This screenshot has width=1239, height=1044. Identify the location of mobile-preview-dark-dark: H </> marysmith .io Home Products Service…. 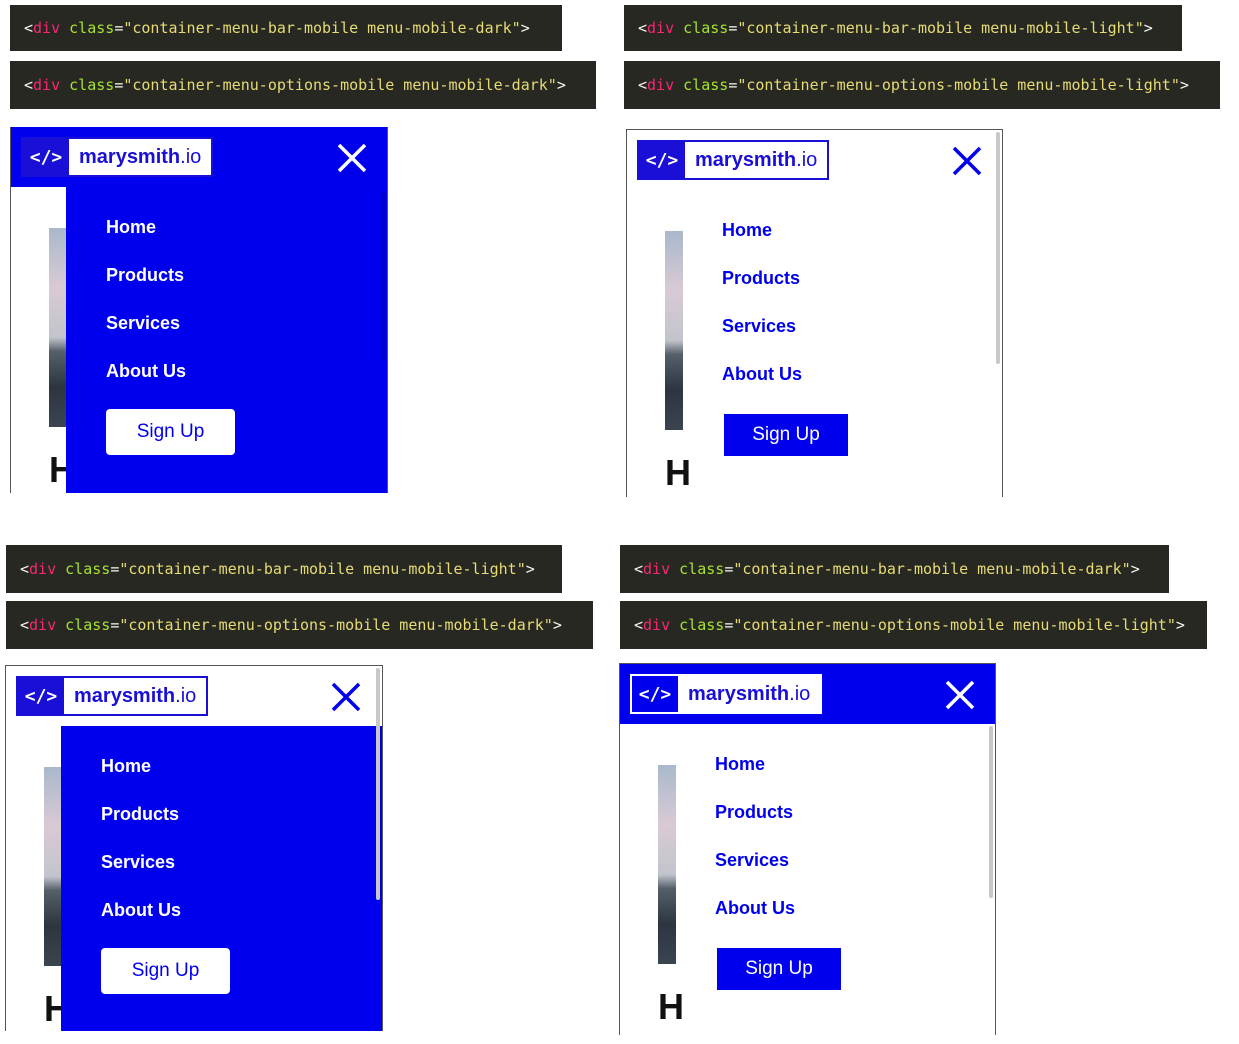
(199, 310).